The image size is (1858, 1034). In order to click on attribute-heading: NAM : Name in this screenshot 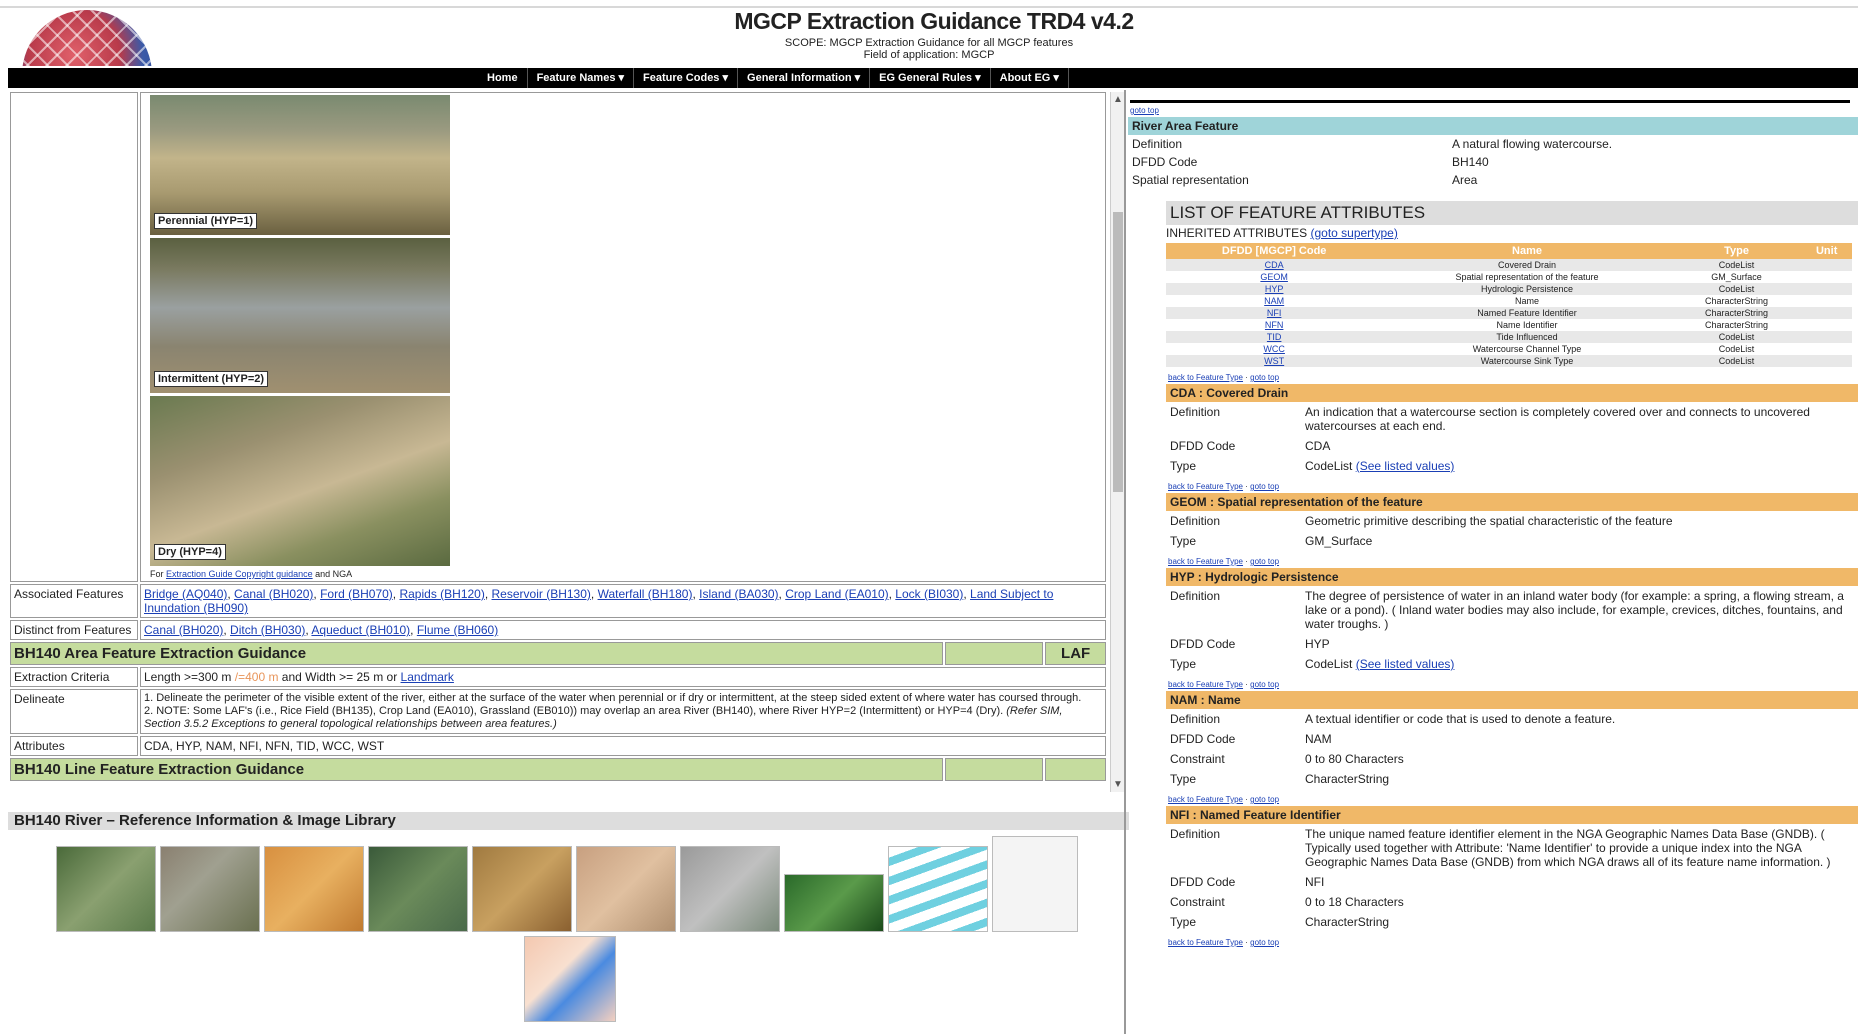, I will do `click(1512, 700)`.